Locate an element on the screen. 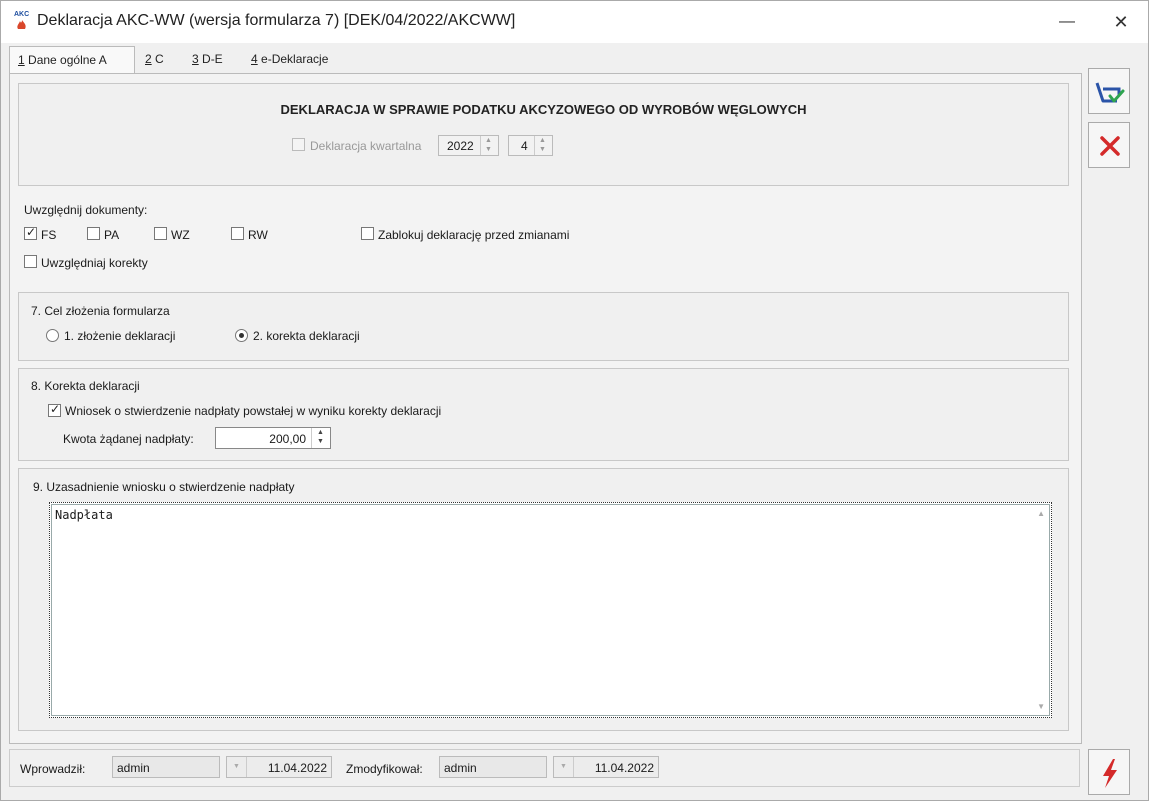 The width and height of the screenshot is (1149, 801). rw-checkbox is located at coordinates (237, 233).